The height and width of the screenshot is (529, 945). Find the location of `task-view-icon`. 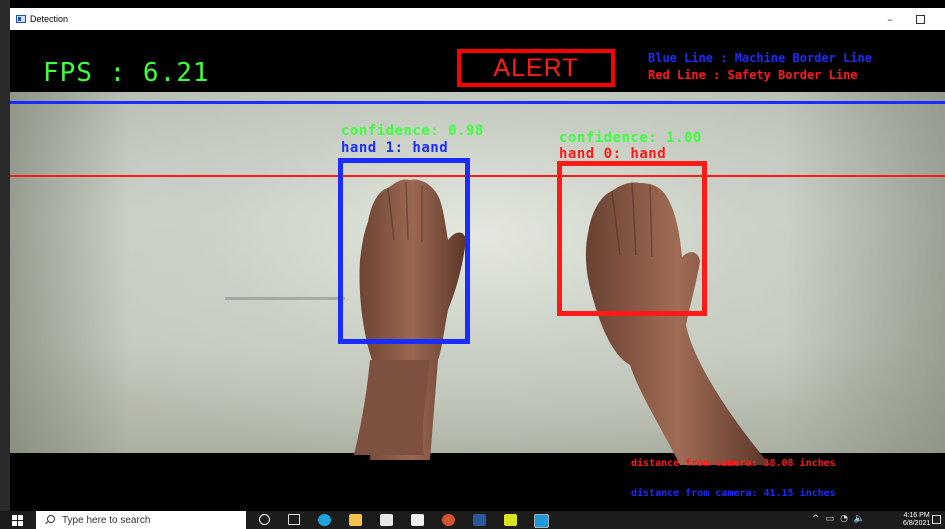

task-view-icon is located at coordinates (294, 519).